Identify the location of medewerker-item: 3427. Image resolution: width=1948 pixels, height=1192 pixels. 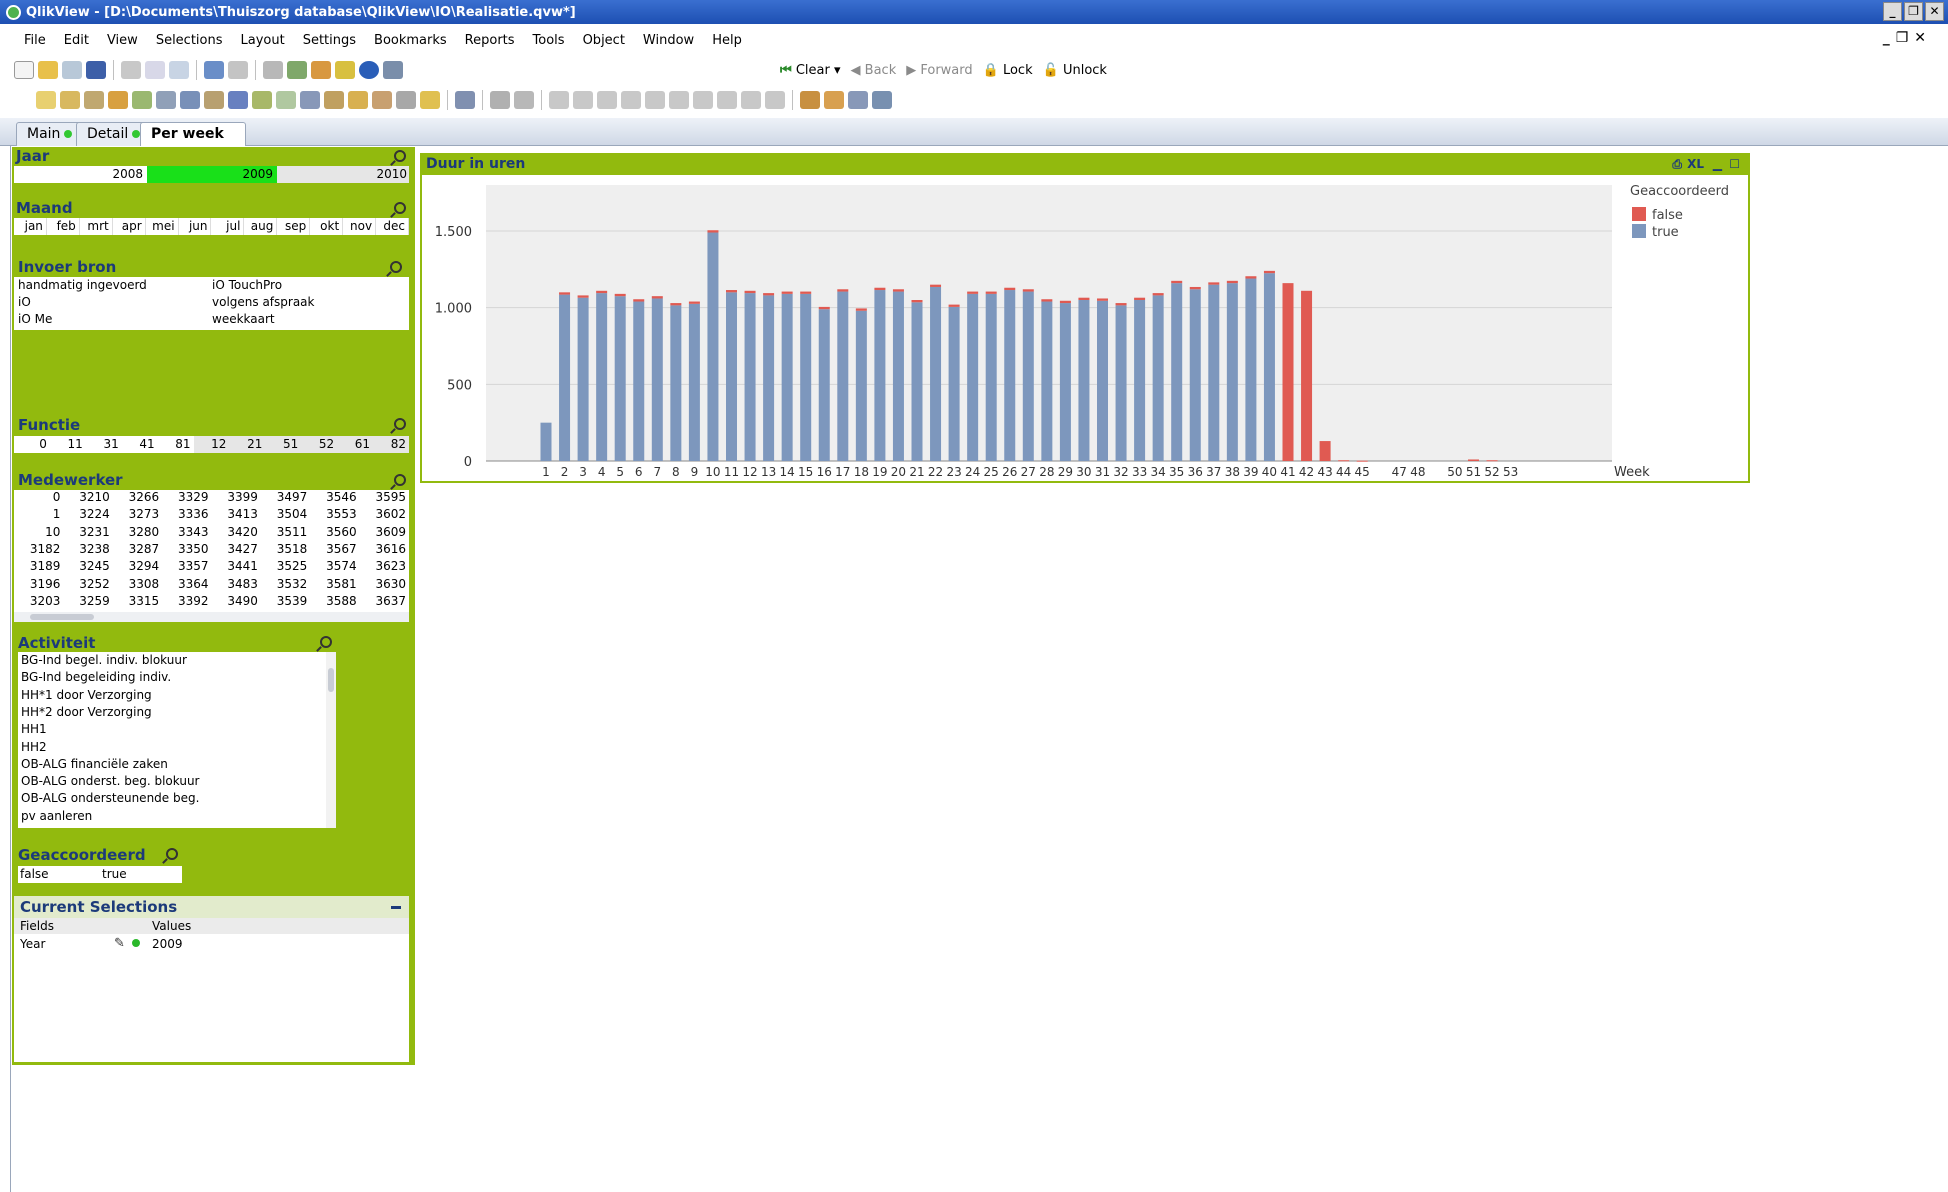
(236, 549).